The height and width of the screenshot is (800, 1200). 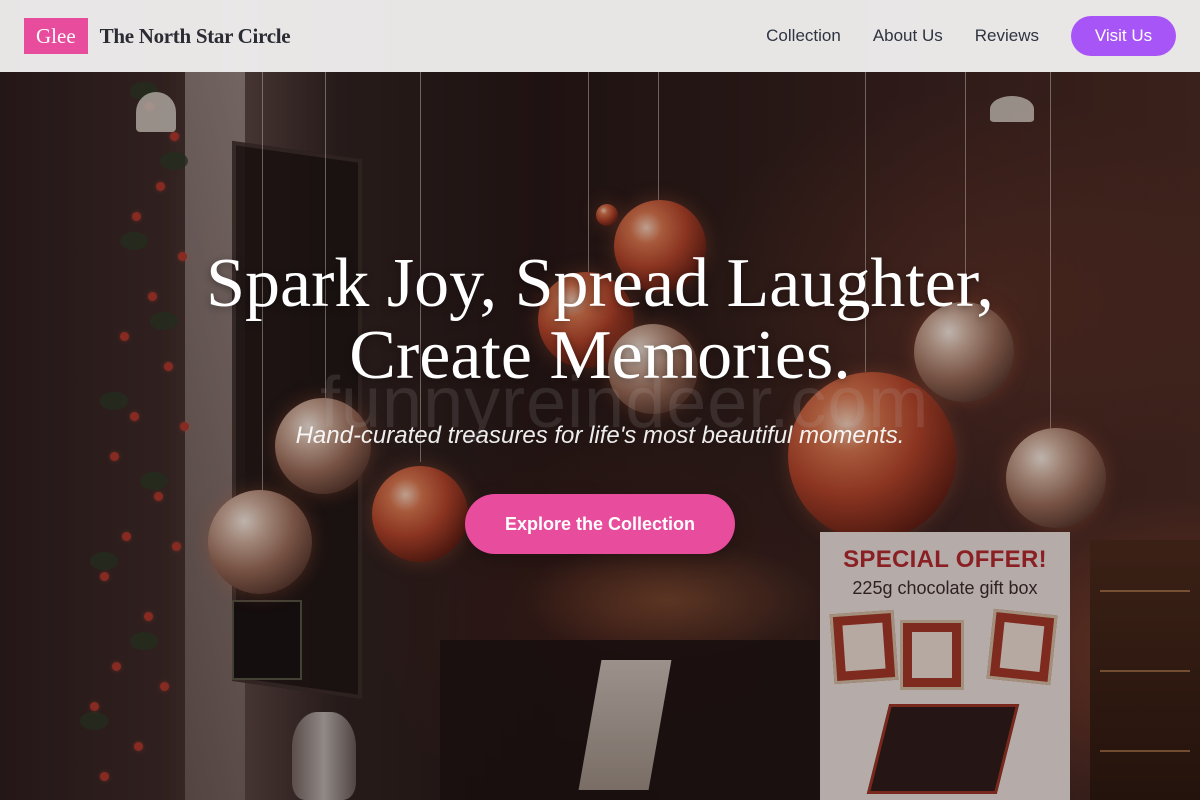 I want to click on brand-name: The North Star Circle, so click(x=195, y=36).